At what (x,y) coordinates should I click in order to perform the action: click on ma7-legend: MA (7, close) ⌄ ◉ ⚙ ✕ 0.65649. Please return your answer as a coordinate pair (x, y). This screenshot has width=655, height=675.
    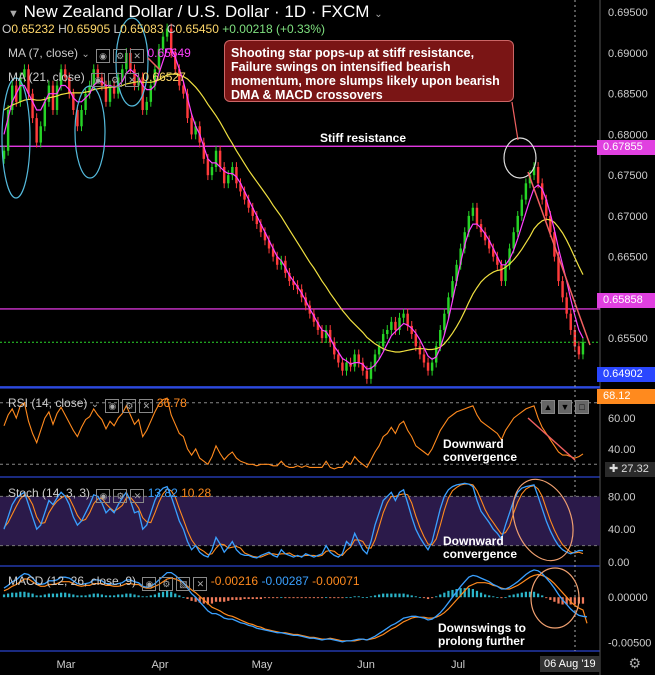
    Looking at the image, I should click on (99, 54).